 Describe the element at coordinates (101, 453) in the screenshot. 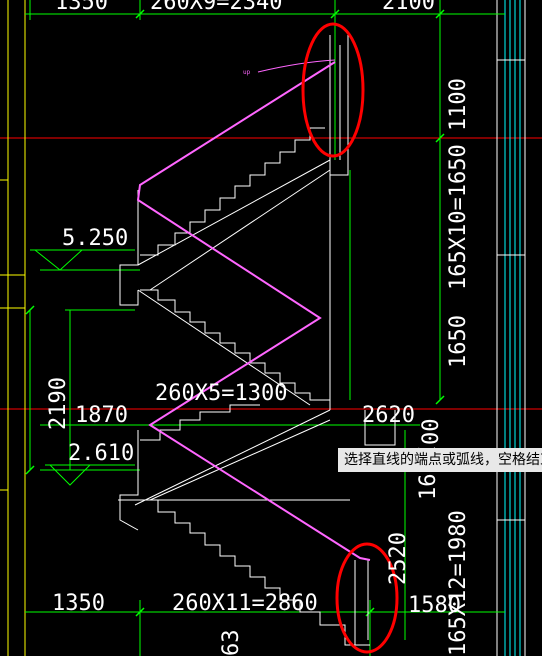

I see `elev-lower: 2.610` at that location.